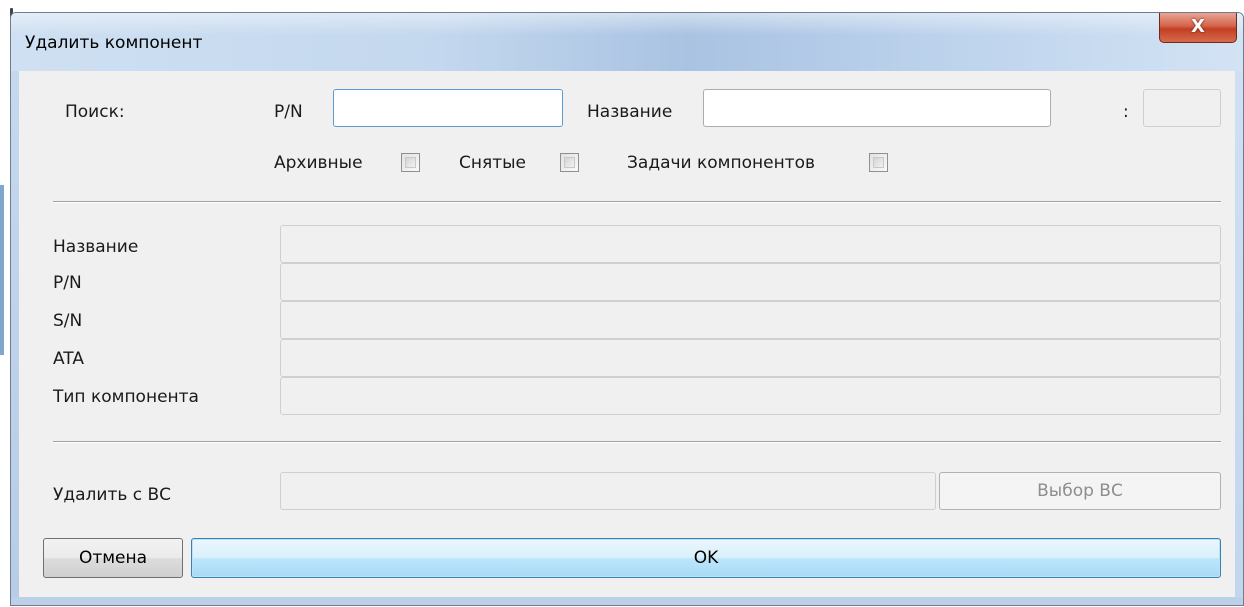  What do you see at coordinates (1080, 491) in the screenshot?
I see `select-aircraft-button: Выбор ВС` at bounding box center [1080, 491].